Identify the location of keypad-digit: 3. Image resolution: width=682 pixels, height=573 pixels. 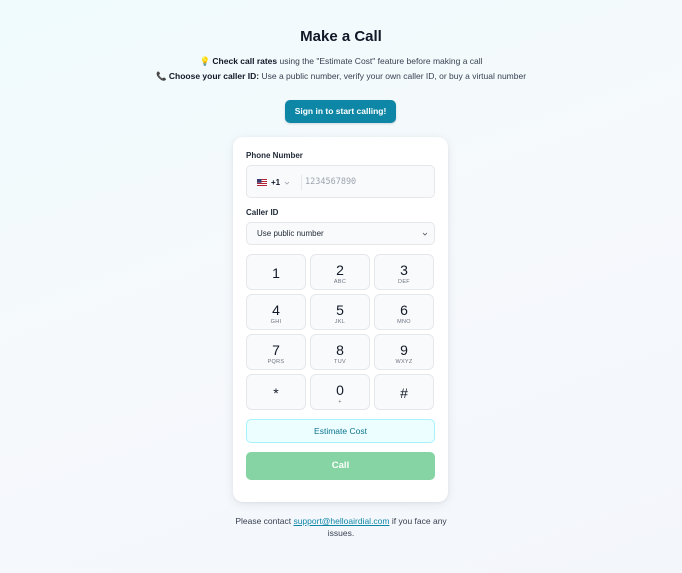
(404, 270).